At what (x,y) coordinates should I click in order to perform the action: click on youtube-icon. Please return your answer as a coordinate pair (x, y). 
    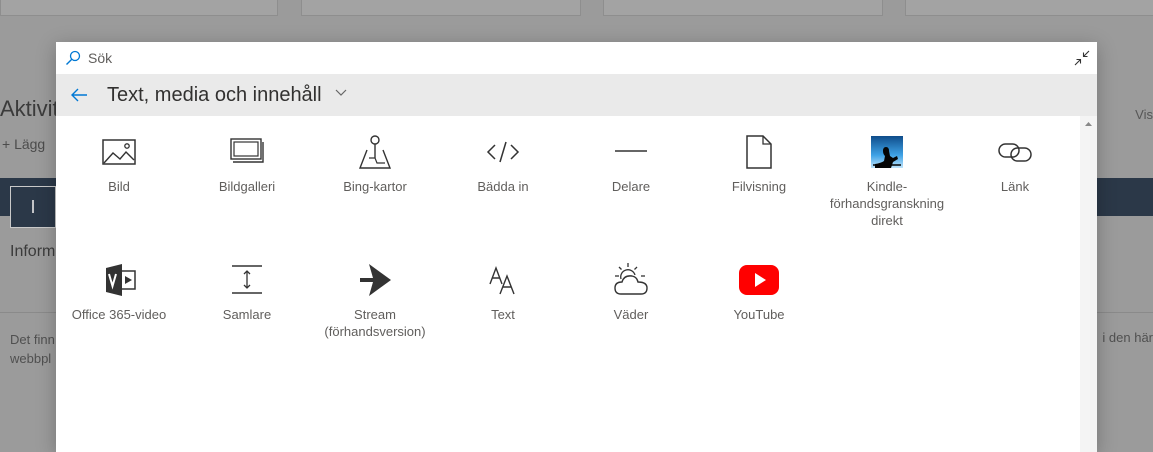
    Looking at the image, I should click on (759, 280).